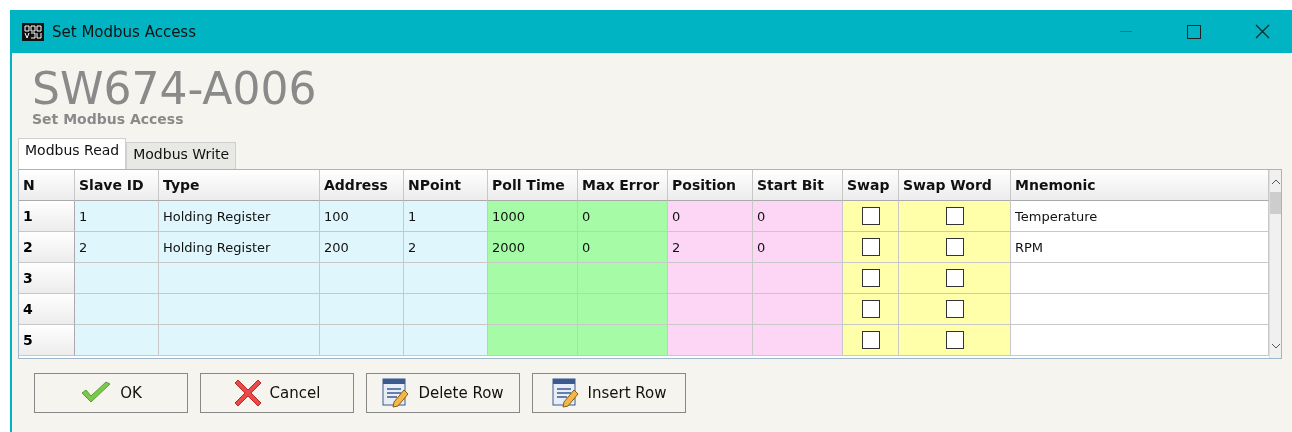  Describe the element at coordinates (124, 31) in the screenshot. I see `window-title: Set Modbus Access` at that location.